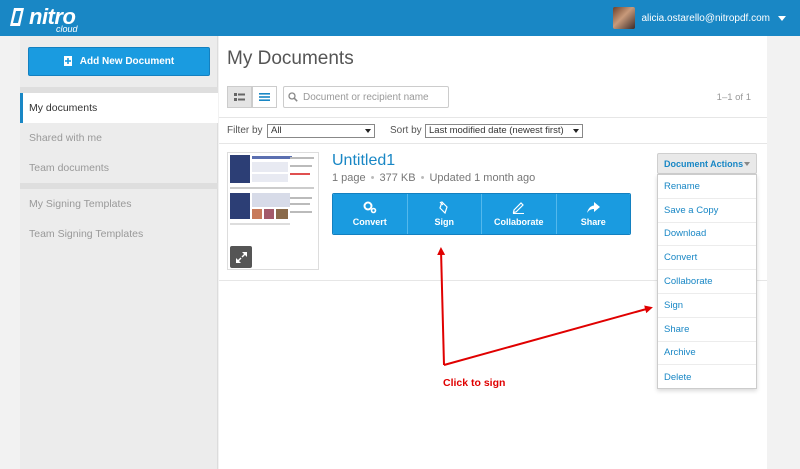  What do you see at coordinates (63, 108) in the screenshot?
I see `sidebar-item-label: My documents` at bounding box center [63, 108].